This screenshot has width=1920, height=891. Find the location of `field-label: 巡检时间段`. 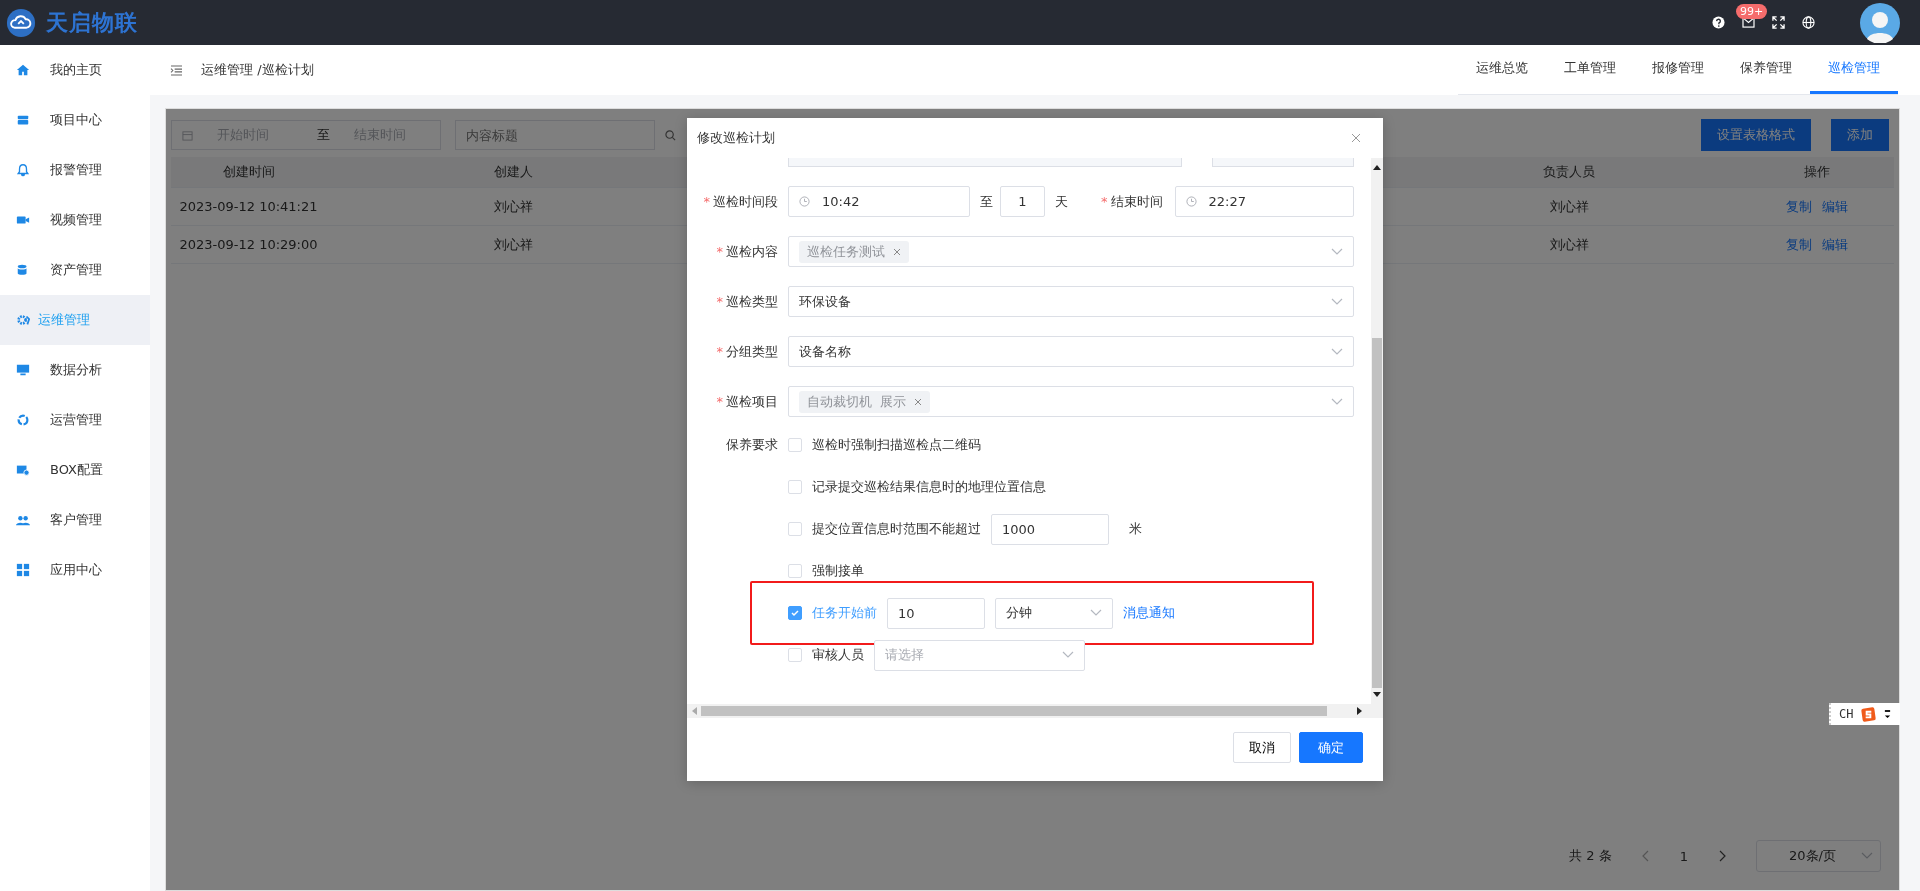

field-label: 巡检时间段 is located at coordinates (745, 201).